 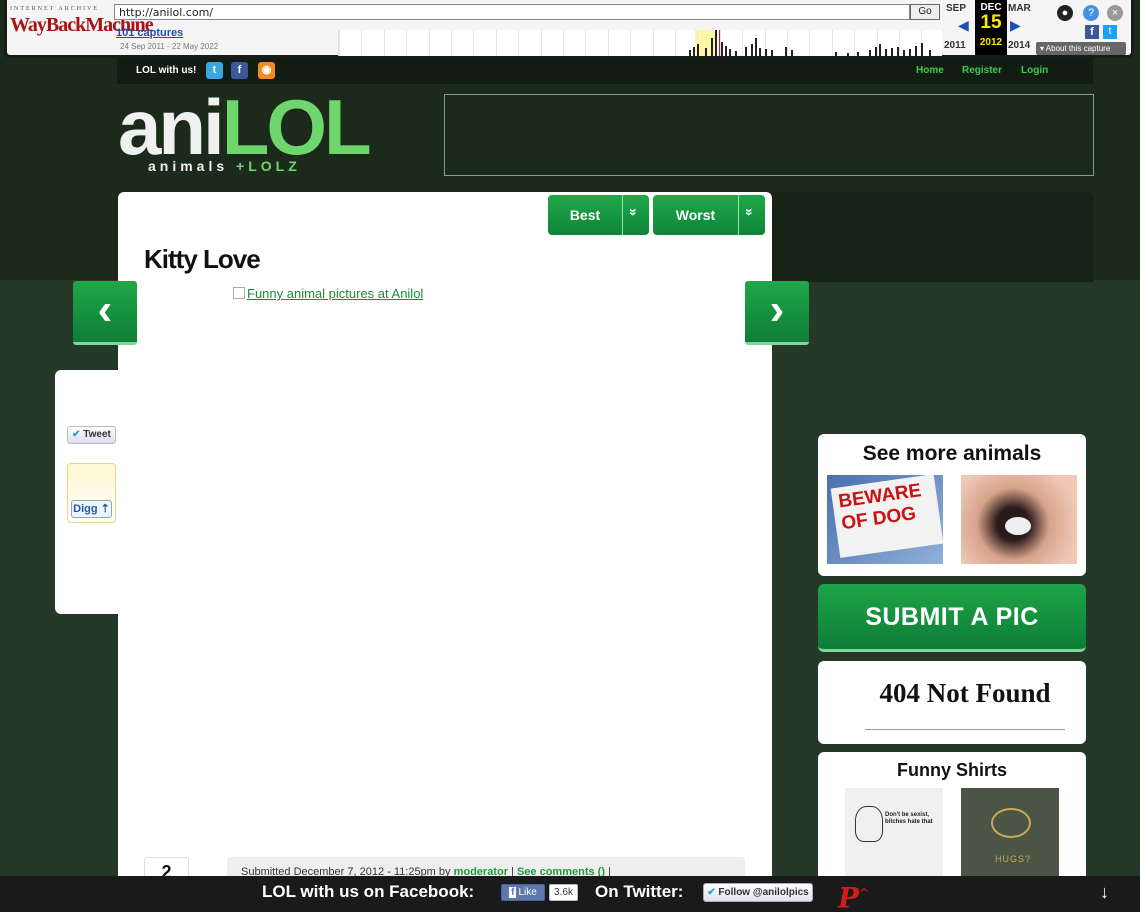 I want to click on wayback-url-input: http://anilol.com/, so click(x=512, y=12).